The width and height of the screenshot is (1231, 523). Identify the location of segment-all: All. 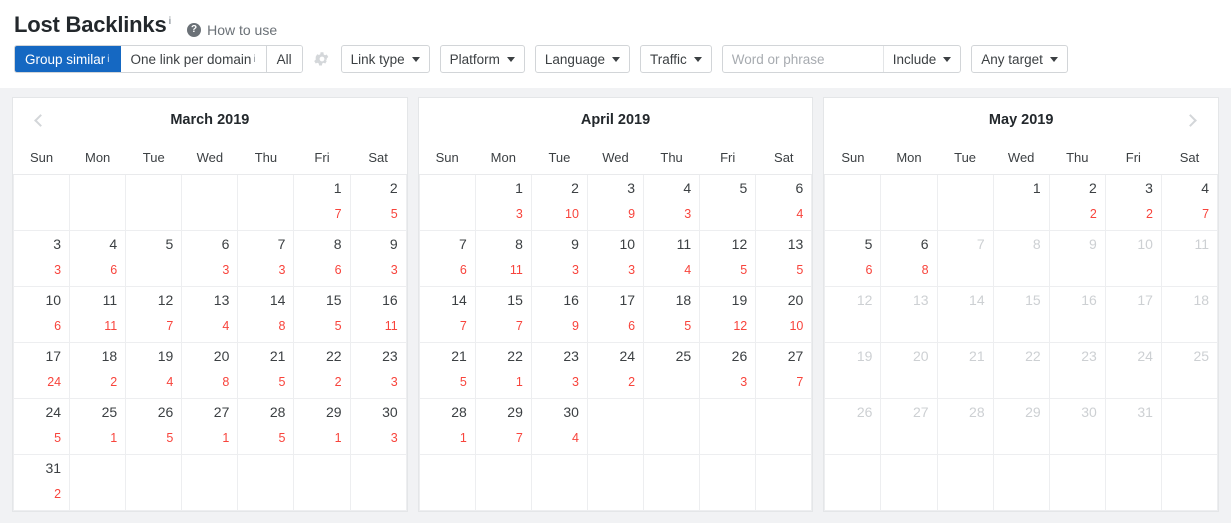
(284, 59).